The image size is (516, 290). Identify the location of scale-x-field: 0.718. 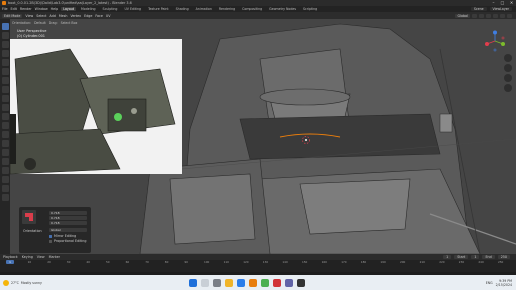
(68, 213).